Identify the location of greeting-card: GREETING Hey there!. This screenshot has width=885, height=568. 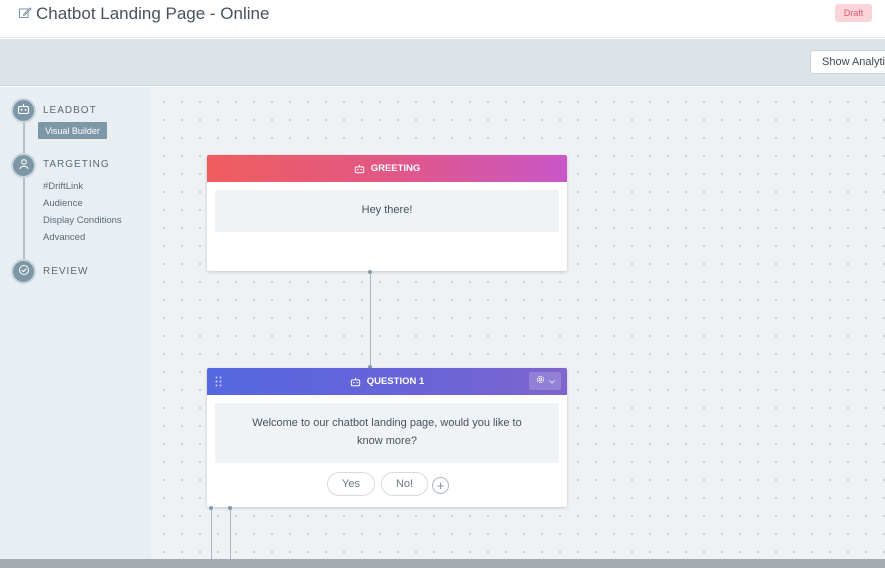
(387, 213).